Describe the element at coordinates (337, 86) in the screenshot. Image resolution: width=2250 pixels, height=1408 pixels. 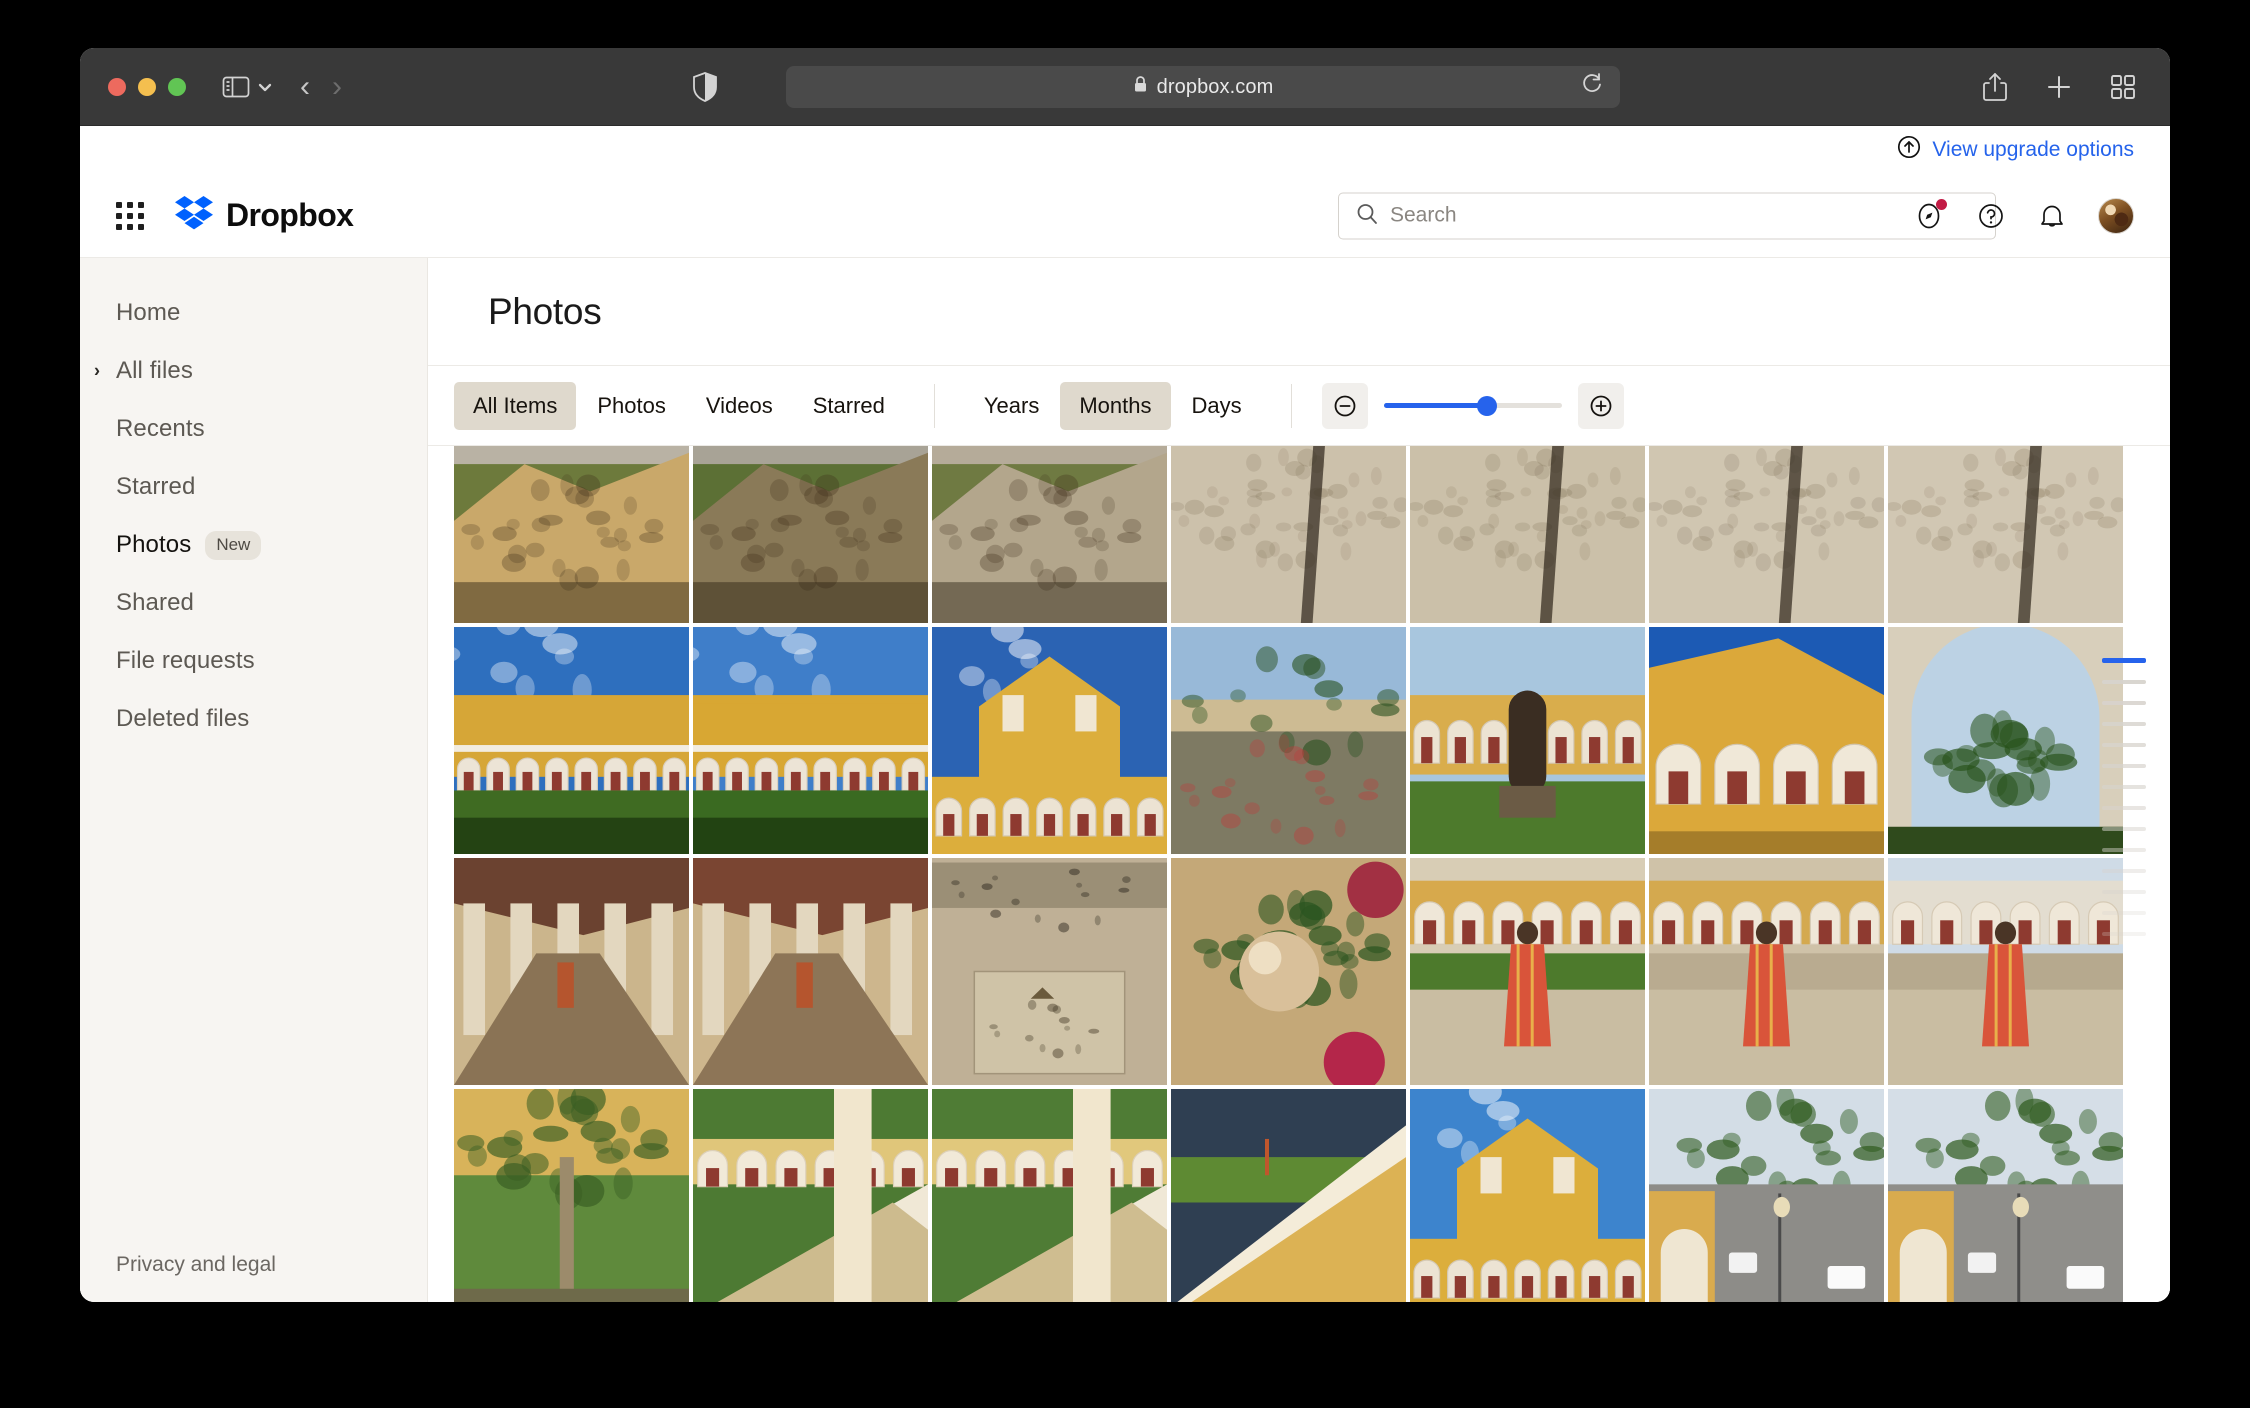
I see `forward-arrow-icon: ›` at that location.